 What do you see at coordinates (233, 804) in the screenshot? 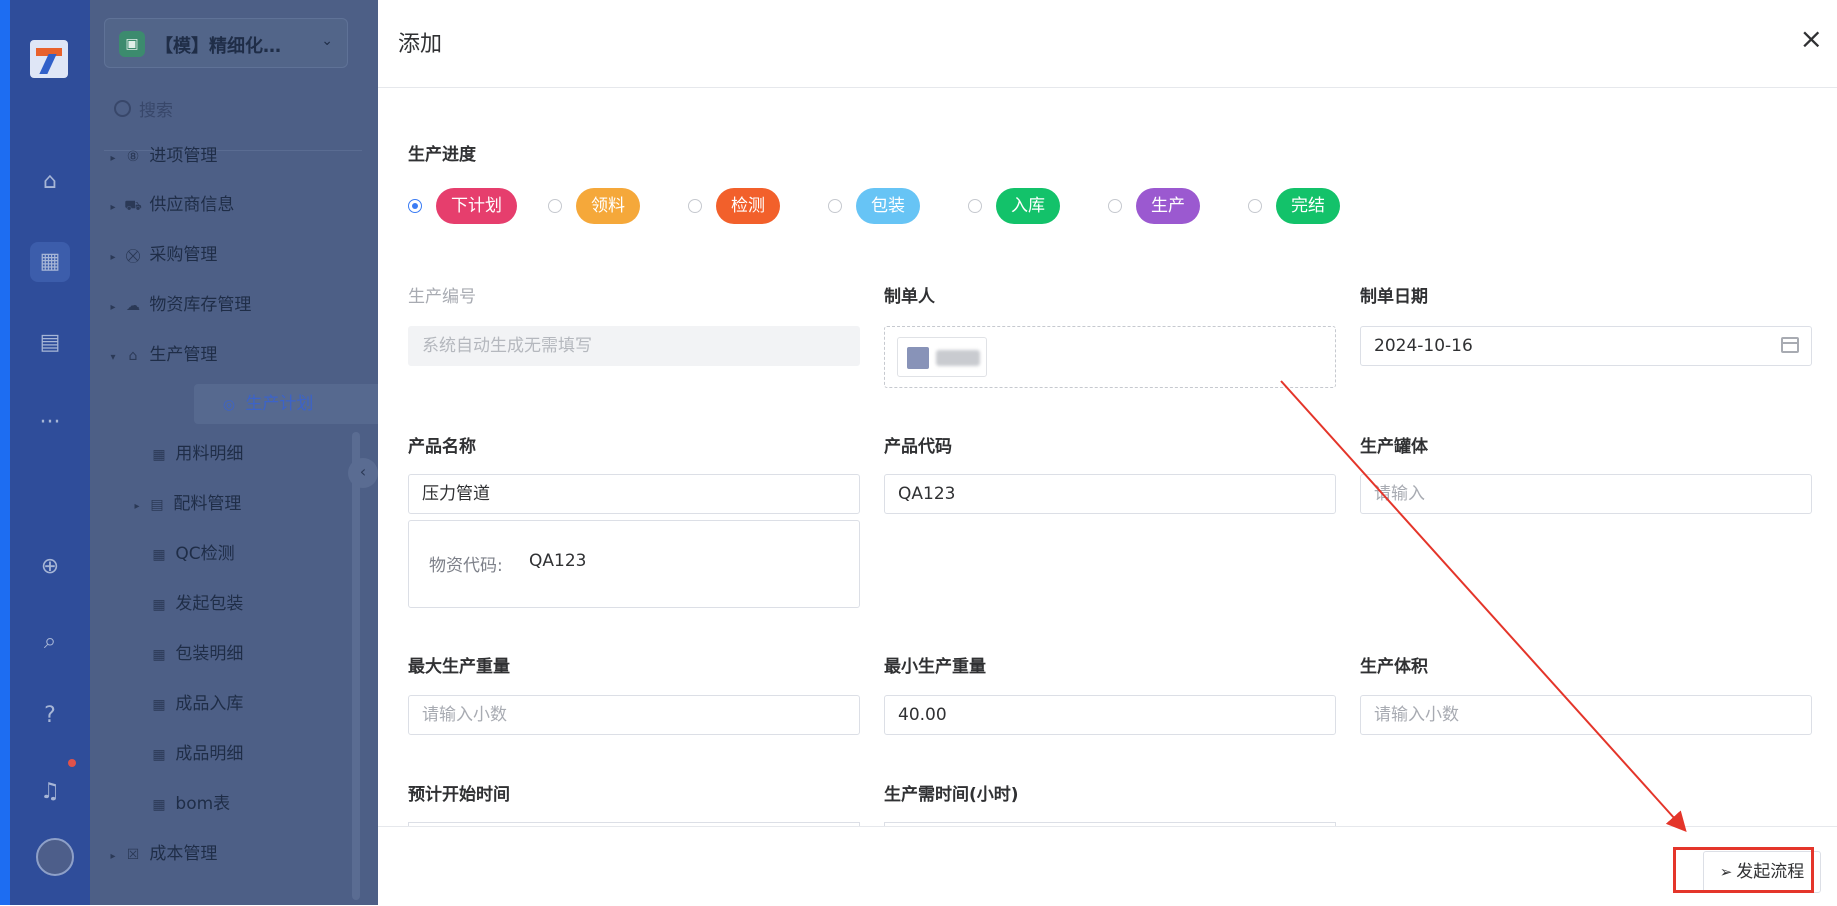
I see `menu-item-bom: ▦ bom表` at bounding box center [233, 804].